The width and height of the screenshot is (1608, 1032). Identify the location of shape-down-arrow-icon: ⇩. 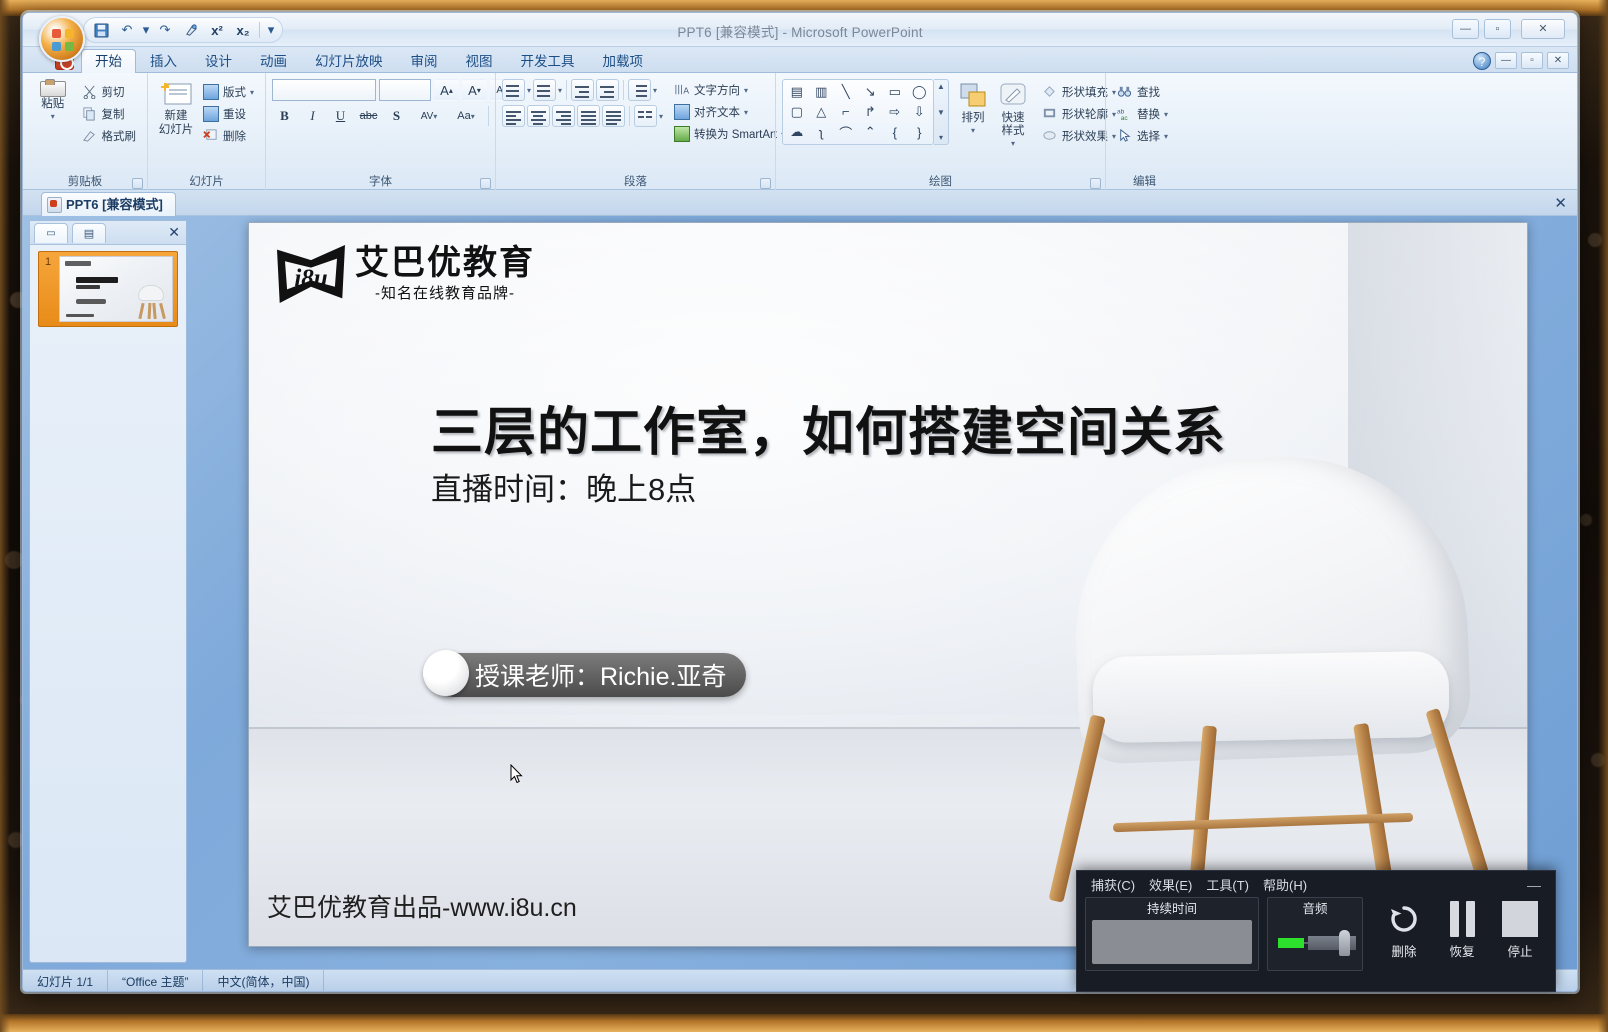
(920, 111).